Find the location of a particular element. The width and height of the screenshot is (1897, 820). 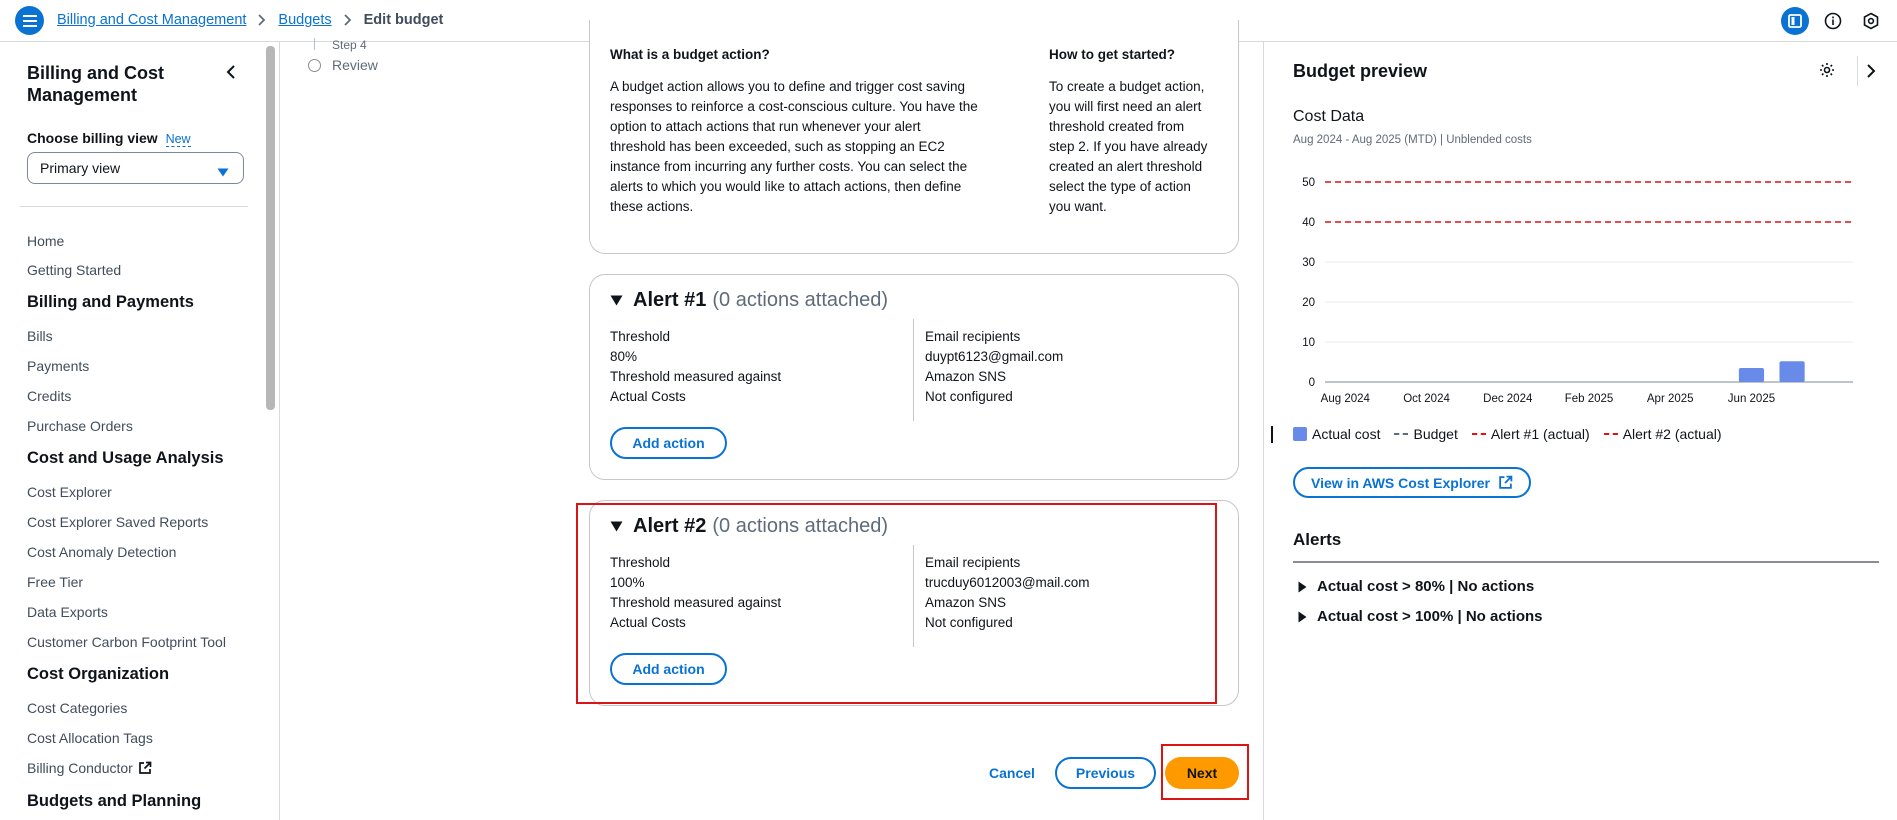

billing-view-label: Choose billing view New is located at coordinates (109, 138).